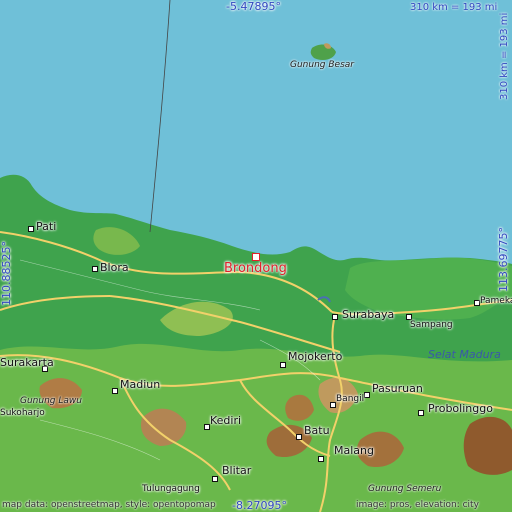 The height and width of the screenshot is (512, 512). I want to click on coord-left: 110.88525°, so click(6, 273).